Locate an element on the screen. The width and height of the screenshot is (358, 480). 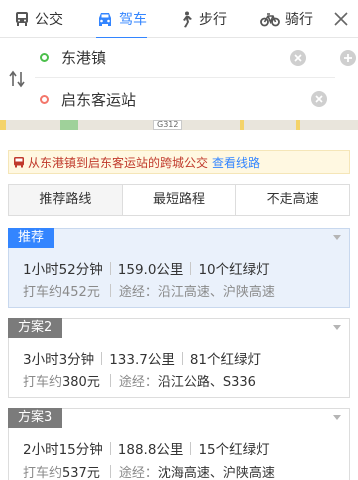
walk-icon is located at coordinates (187, 19).